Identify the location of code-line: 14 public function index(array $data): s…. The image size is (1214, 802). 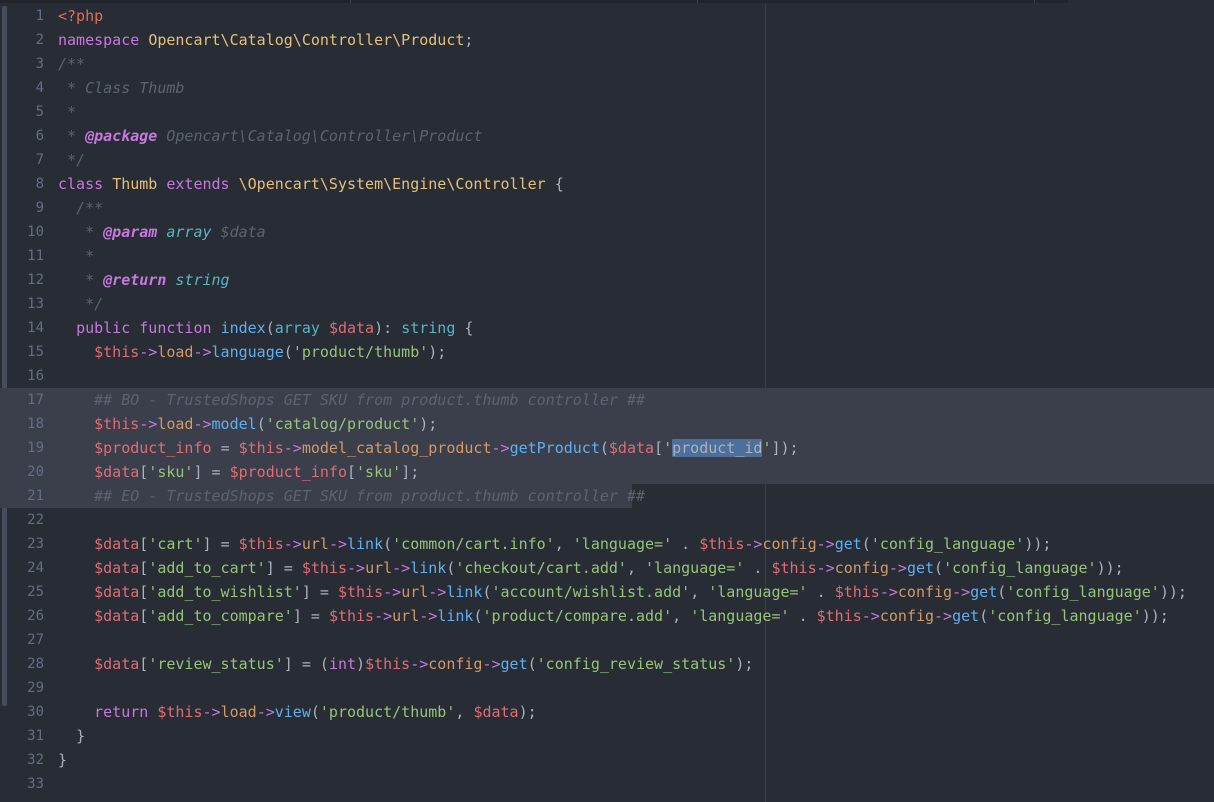
(607, 328).